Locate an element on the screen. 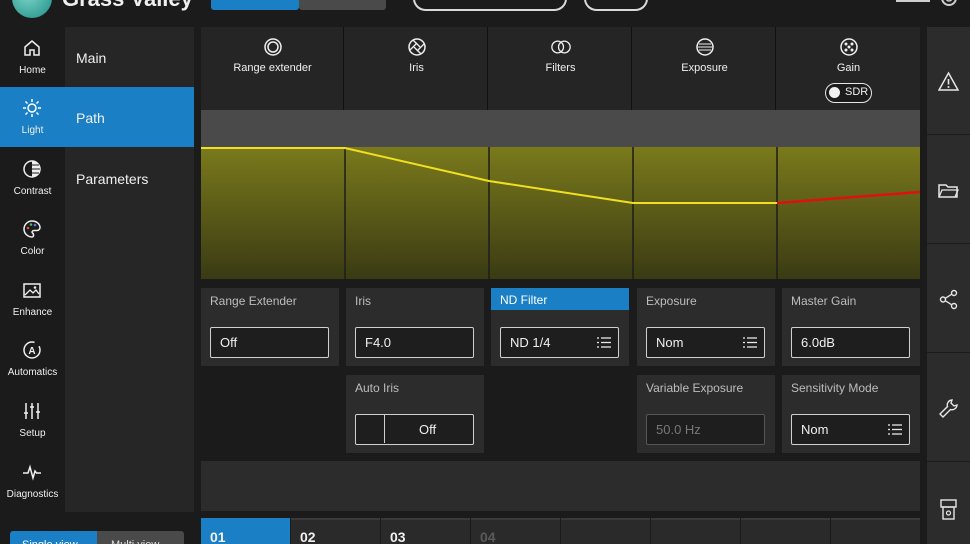 The image size is (970, 544). svg-text: A is located at coordinates (31, 351).